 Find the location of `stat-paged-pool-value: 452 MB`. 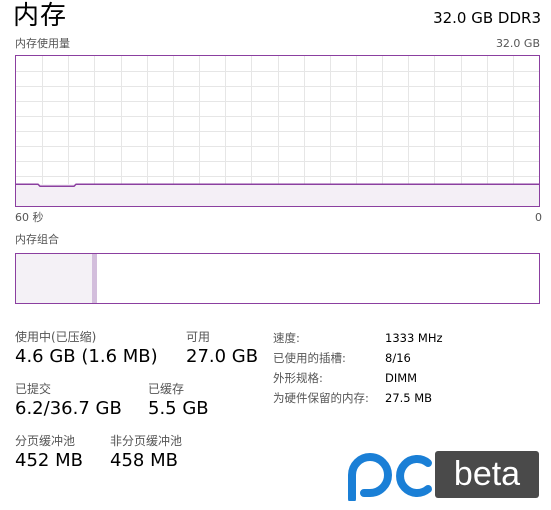

stat-paged-pool-value: 452 MB is located at coordinates (49, 460).